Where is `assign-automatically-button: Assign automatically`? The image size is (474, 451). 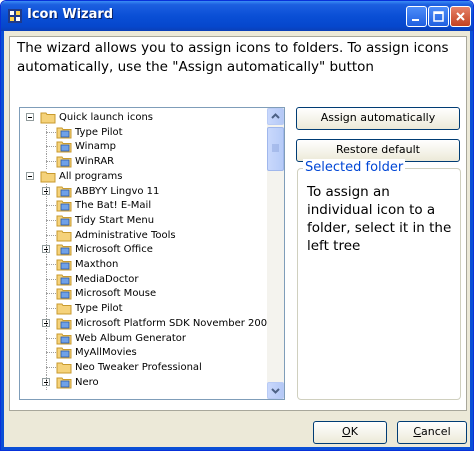 assign-automatically-button: Assign automatically is located at coordinates (378, 118).